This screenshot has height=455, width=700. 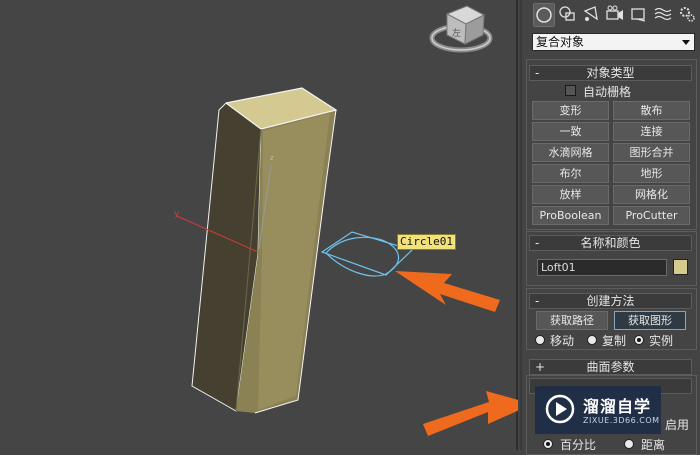 I want to click on create-lights-tab, so click(x=591, y=14).